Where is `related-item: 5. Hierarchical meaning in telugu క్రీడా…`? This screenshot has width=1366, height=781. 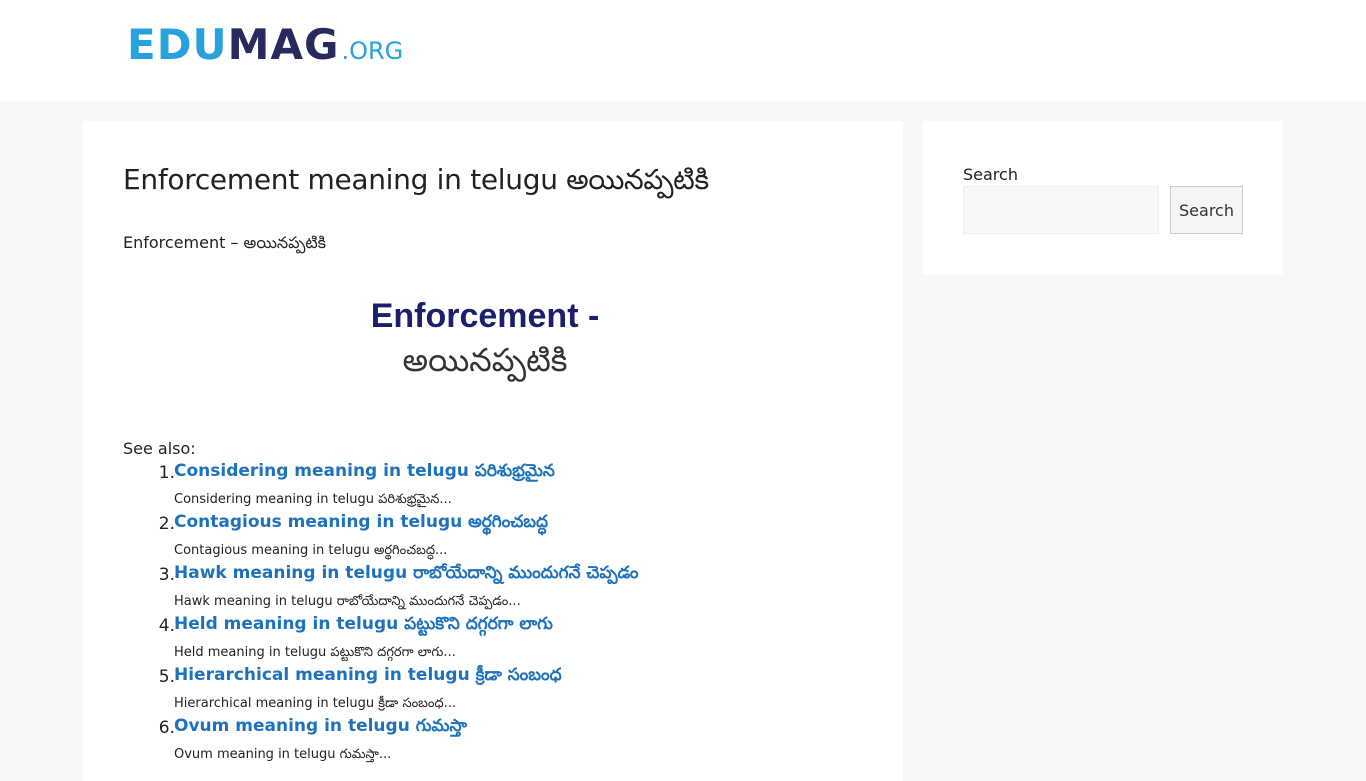 related-item: 5. Hierarchical meaning in telugu క్రీడా… is located at coordinates (493, 690).